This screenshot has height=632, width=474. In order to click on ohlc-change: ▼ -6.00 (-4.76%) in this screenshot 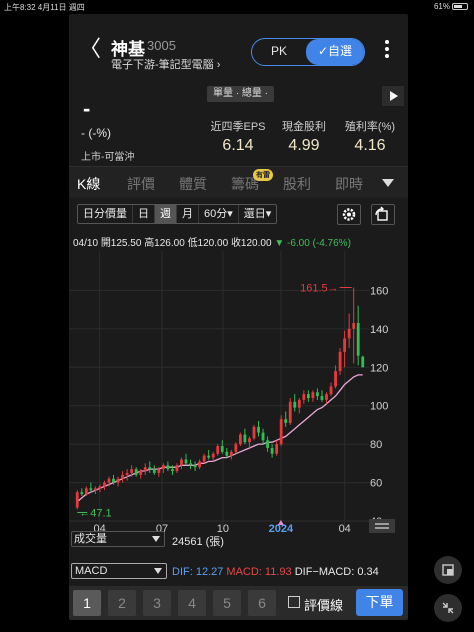, I will do `click(312, 243)`.